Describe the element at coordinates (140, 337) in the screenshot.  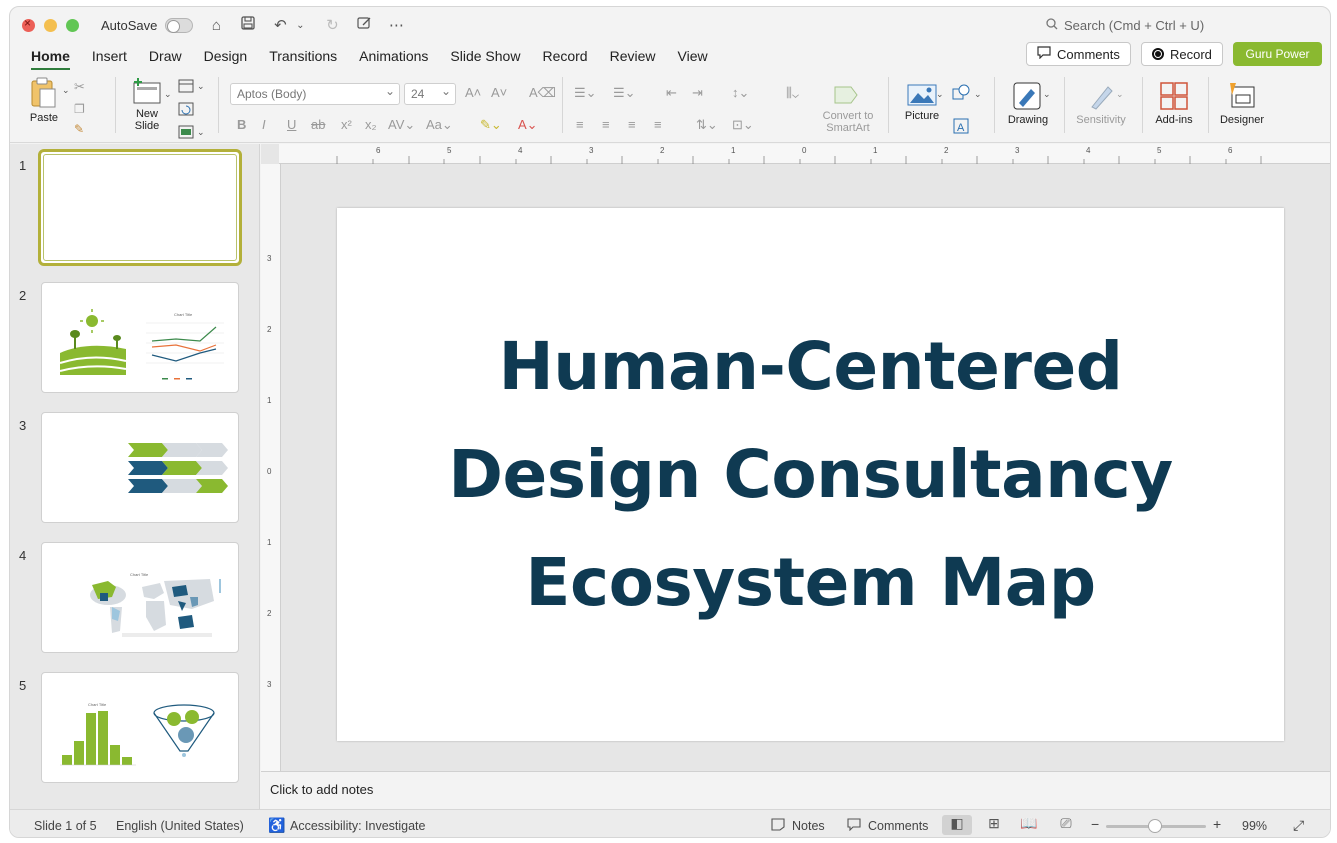
I see `slide-thumbnail-2: Chart Title` at that location.